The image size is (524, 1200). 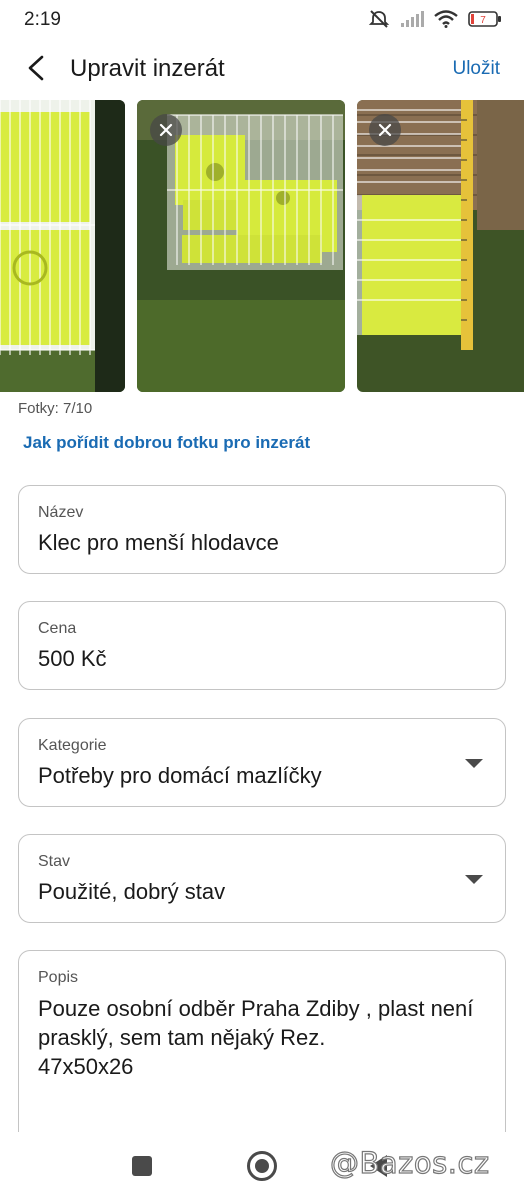 I want to click on back-button, so click(x=36, y=68).